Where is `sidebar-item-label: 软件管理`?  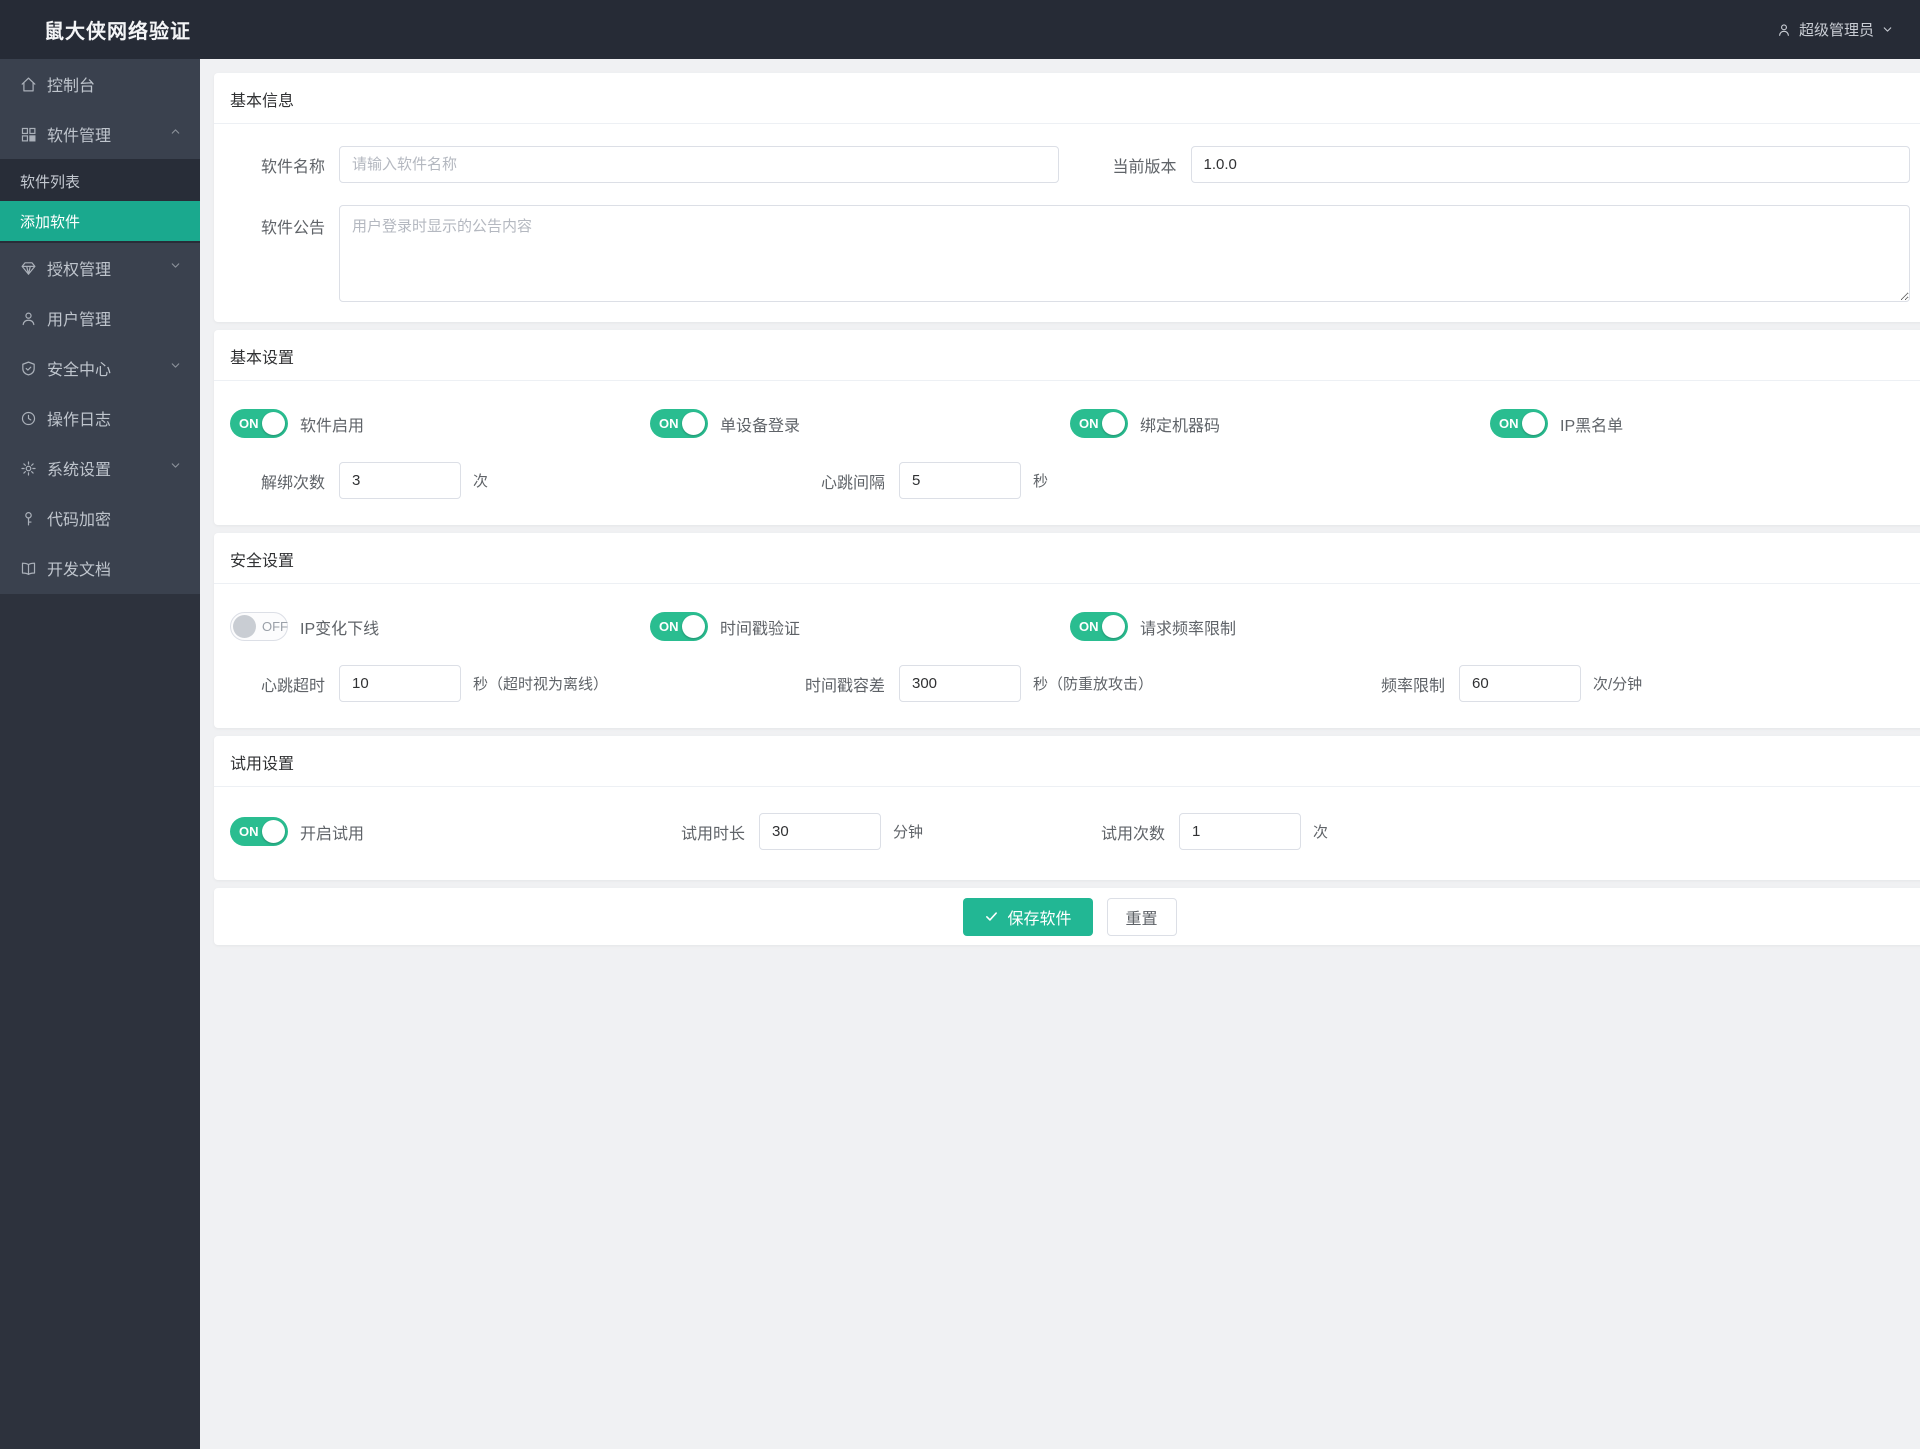
sidebar-item-label: 软件管理 is located at coordinates (79, 136).